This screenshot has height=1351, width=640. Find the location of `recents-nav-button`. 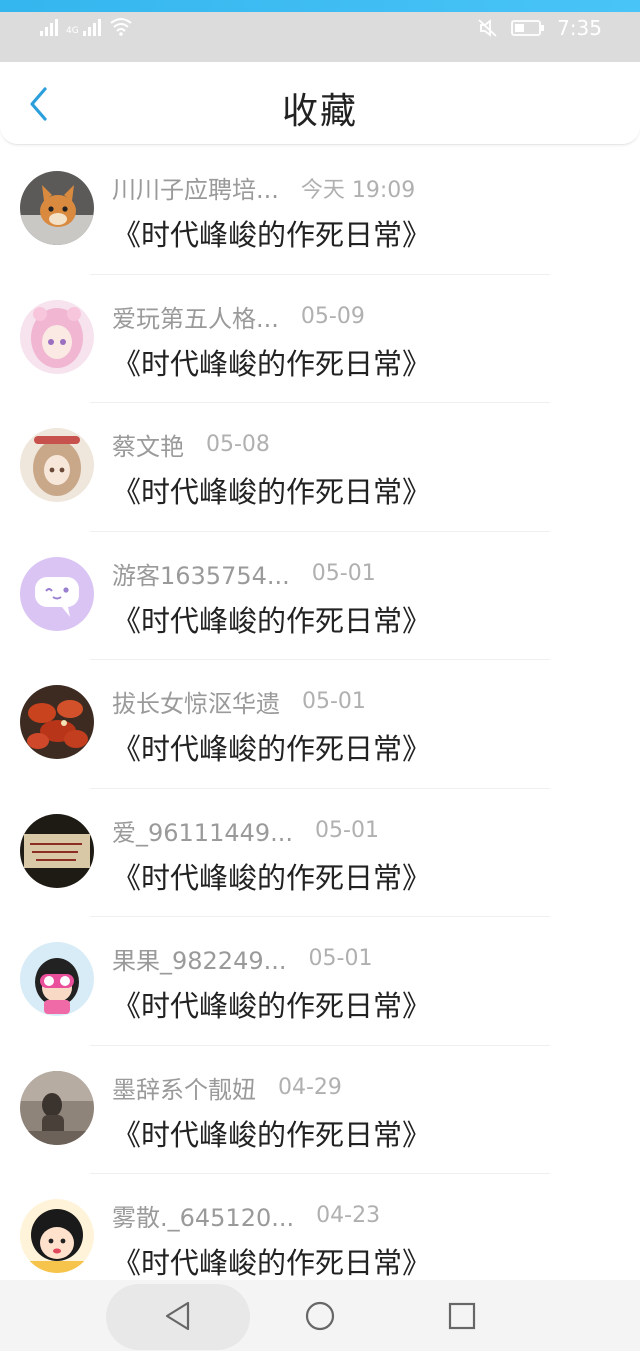

recents-nav-button is located at coordinates (462, 1316).